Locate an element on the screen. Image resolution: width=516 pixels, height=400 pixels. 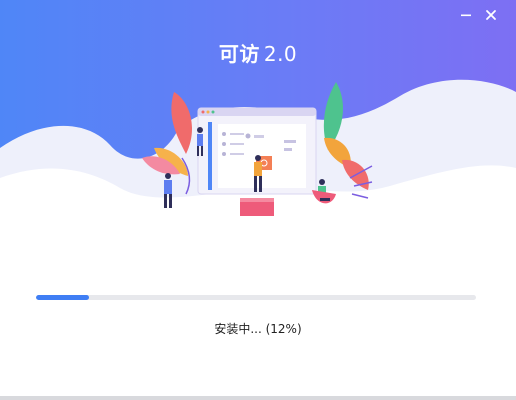
app-version: 2.0 is located at coordinates (280, 54).